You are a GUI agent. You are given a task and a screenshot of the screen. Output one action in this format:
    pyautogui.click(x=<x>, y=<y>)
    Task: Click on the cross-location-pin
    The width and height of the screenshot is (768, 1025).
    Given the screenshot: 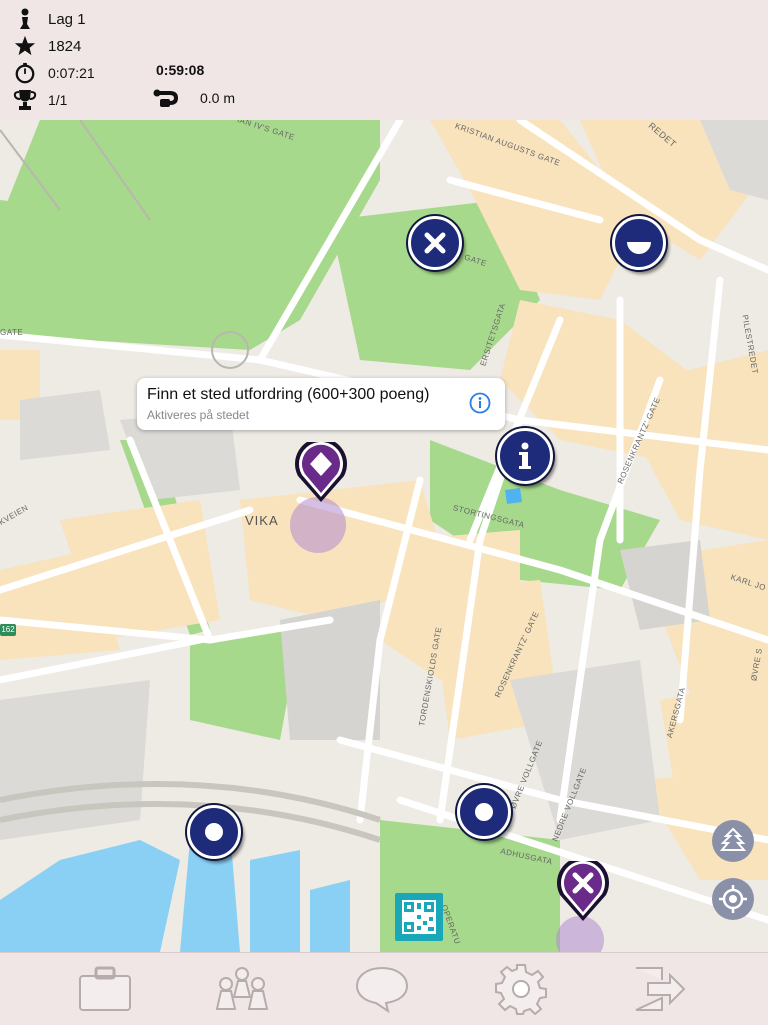 What is the action you would take?
    pyautogui.click(x=583, y=892)
    